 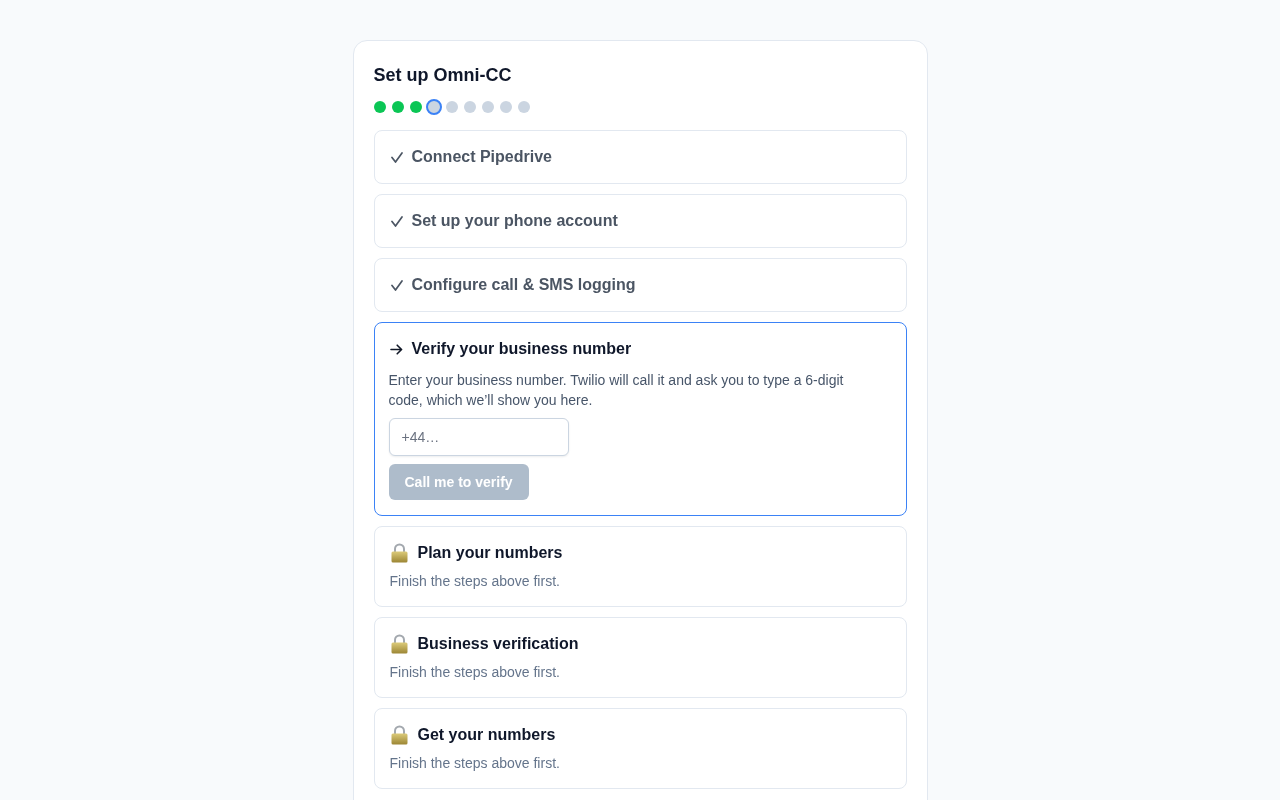 I want to click on arrow-right-icon, so click(x=396, y=349).